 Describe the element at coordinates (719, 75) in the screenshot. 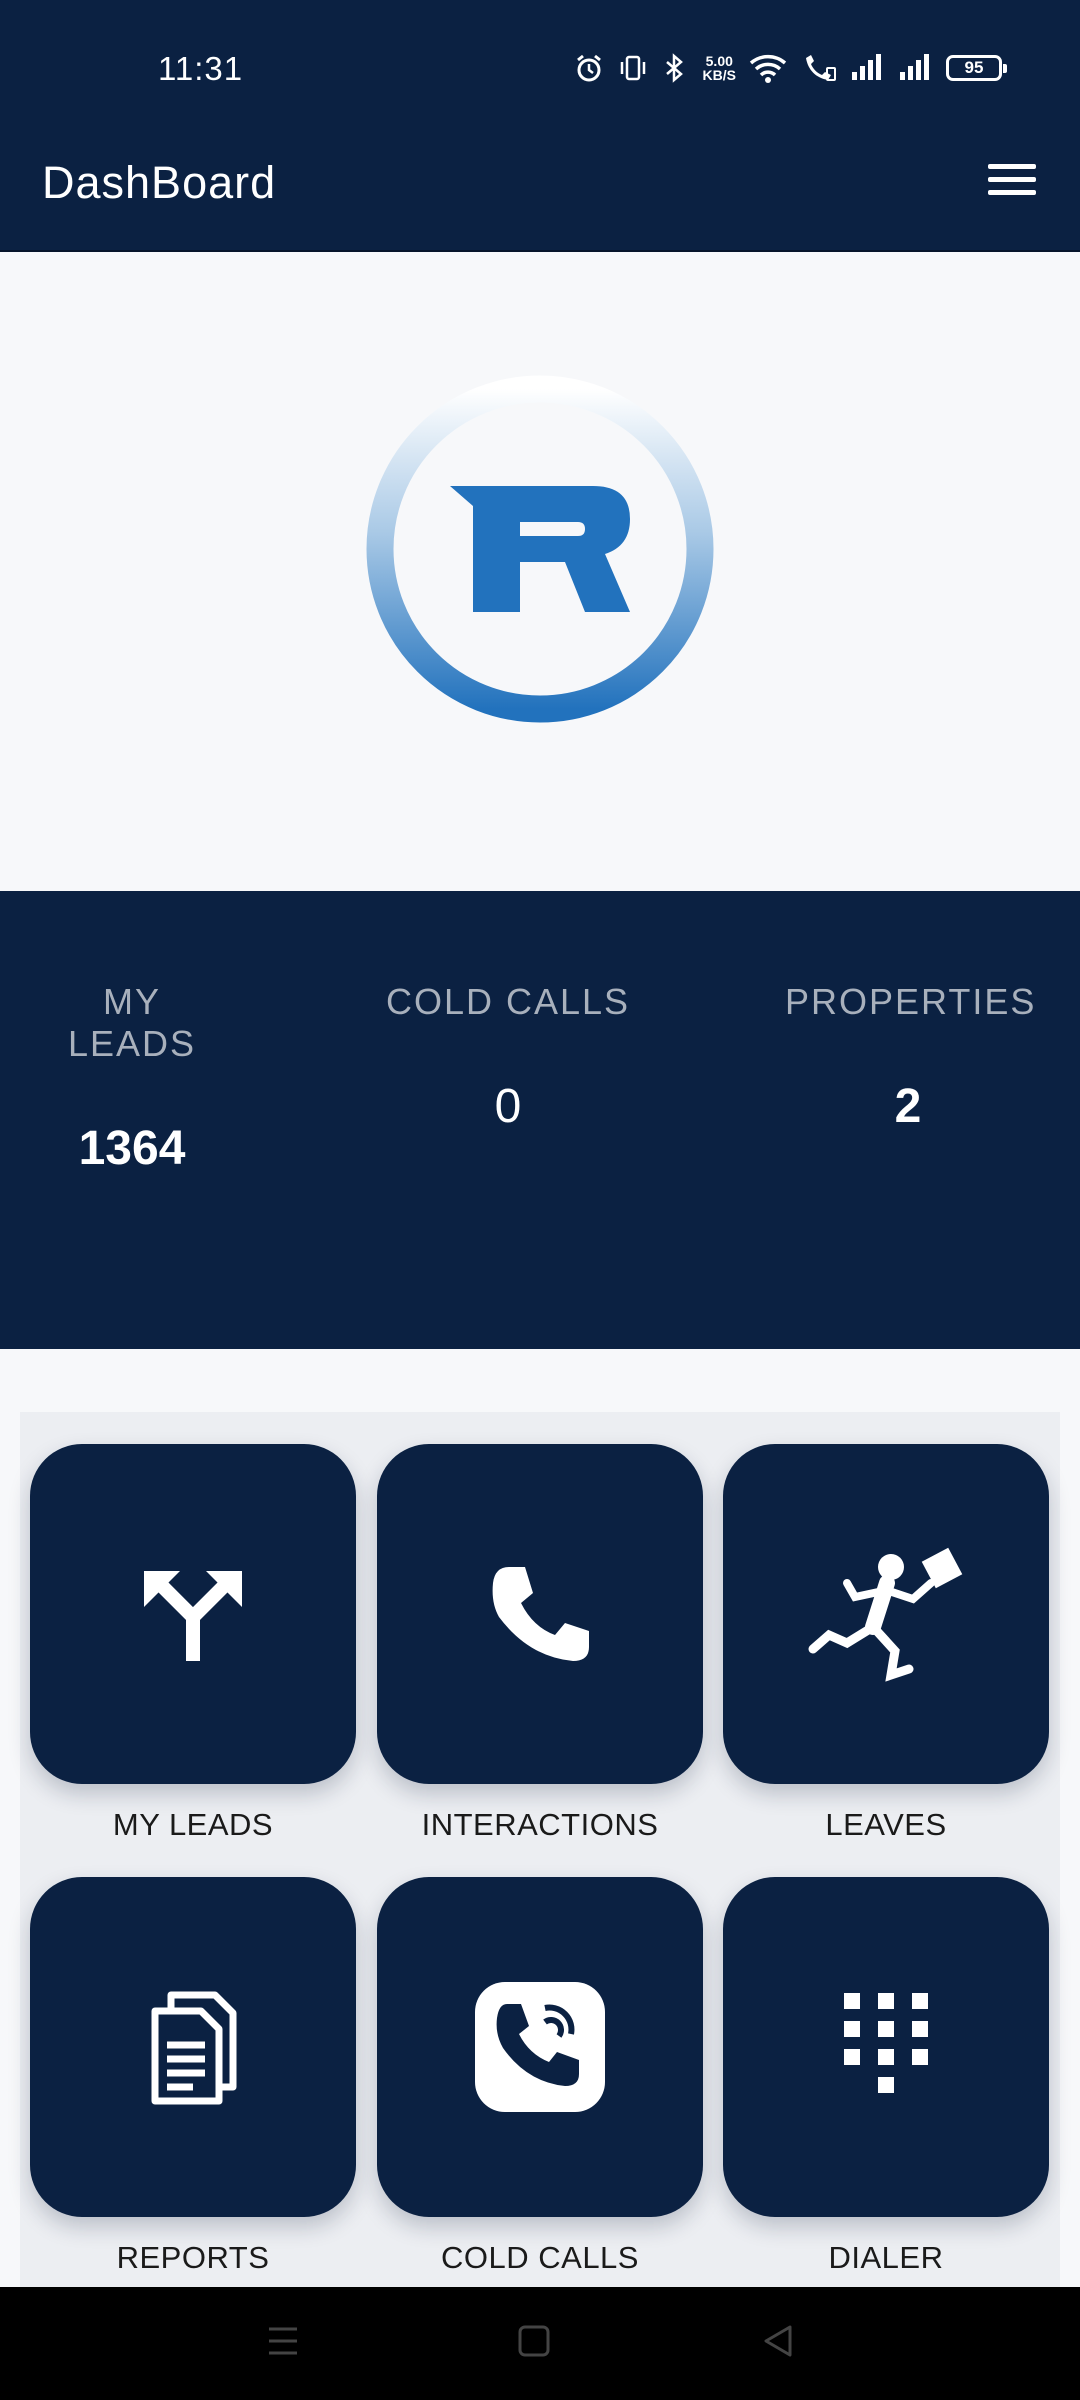

I see `network-speed-unit: KB/S` at that location.